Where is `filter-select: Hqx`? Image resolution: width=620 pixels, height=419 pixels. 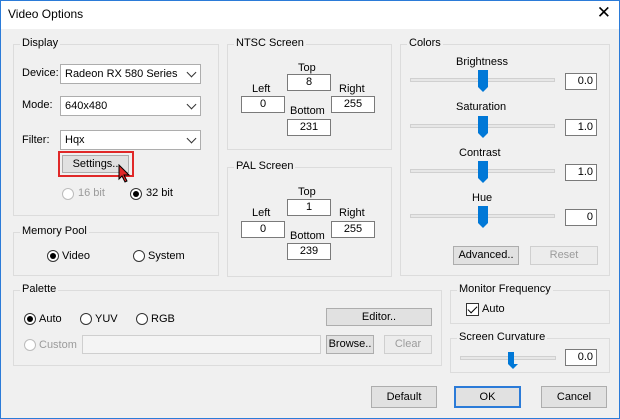
filter-select: Hqx is located at coordinates (130, 140).